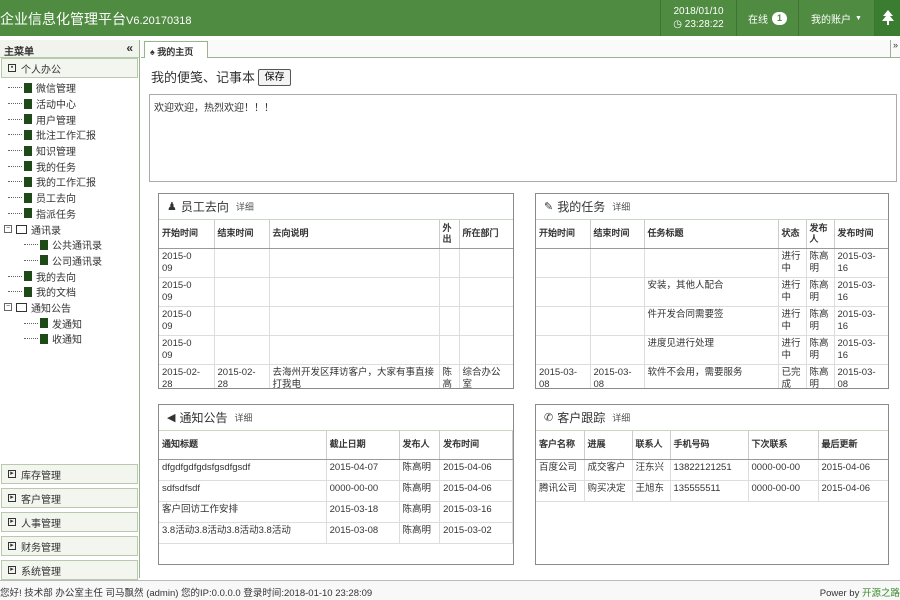 The width and height of the screenshot is (900, 600). Describe the element at coordinates (712, 263) in the screenshot. I see `table-row: 进行 中陈高 明 2015-03- 16` at that location.